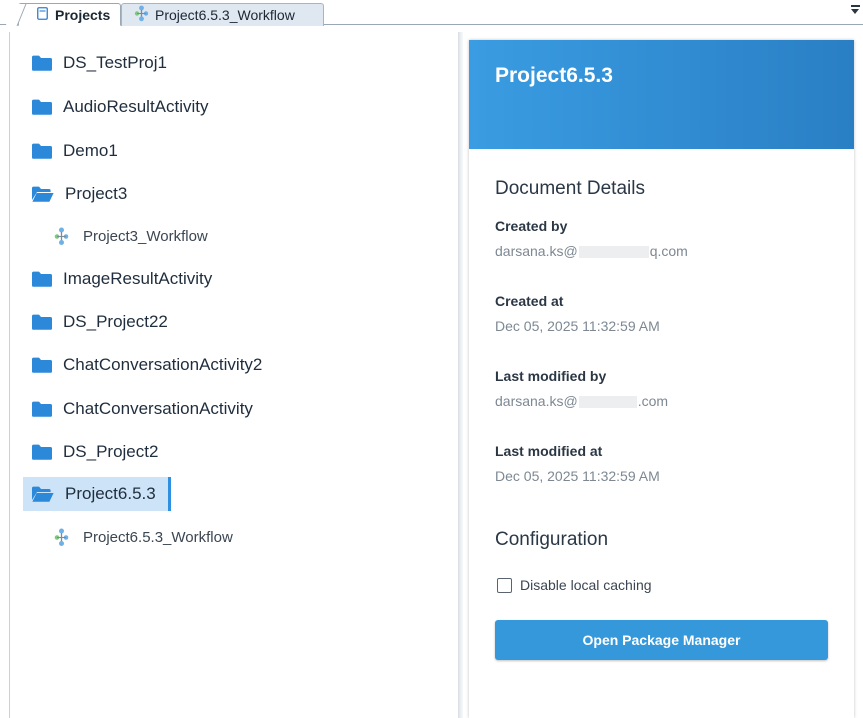  Describe the element at coordinates (240, 63) in the screenshot. I see `tree-item-ds-testproj1: DS_TestProj1` at that location.